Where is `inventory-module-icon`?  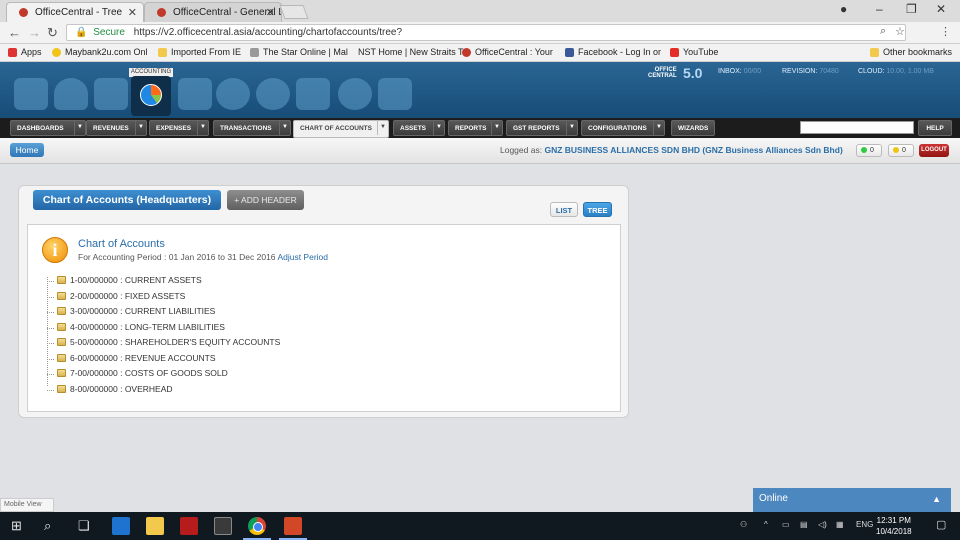 inventory-module-icon is located at coordinates (313, 94).